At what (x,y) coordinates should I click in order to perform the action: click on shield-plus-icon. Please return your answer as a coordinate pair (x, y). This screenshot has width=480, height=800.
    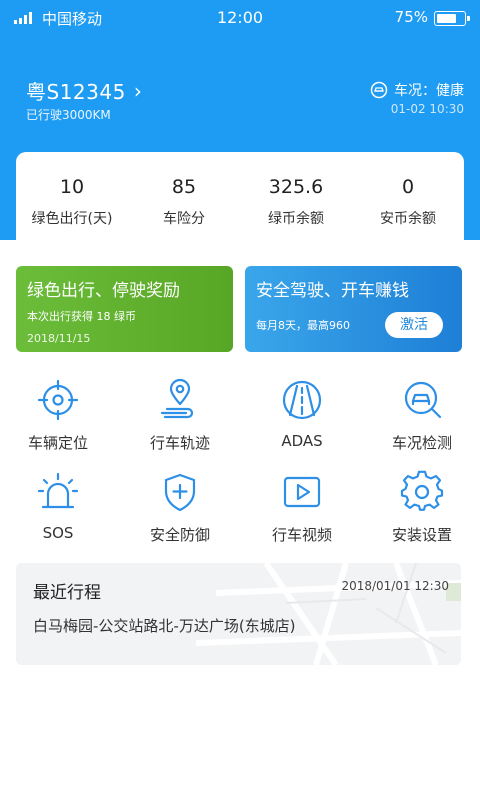
    Looking at the image, I should click on (180, 492).